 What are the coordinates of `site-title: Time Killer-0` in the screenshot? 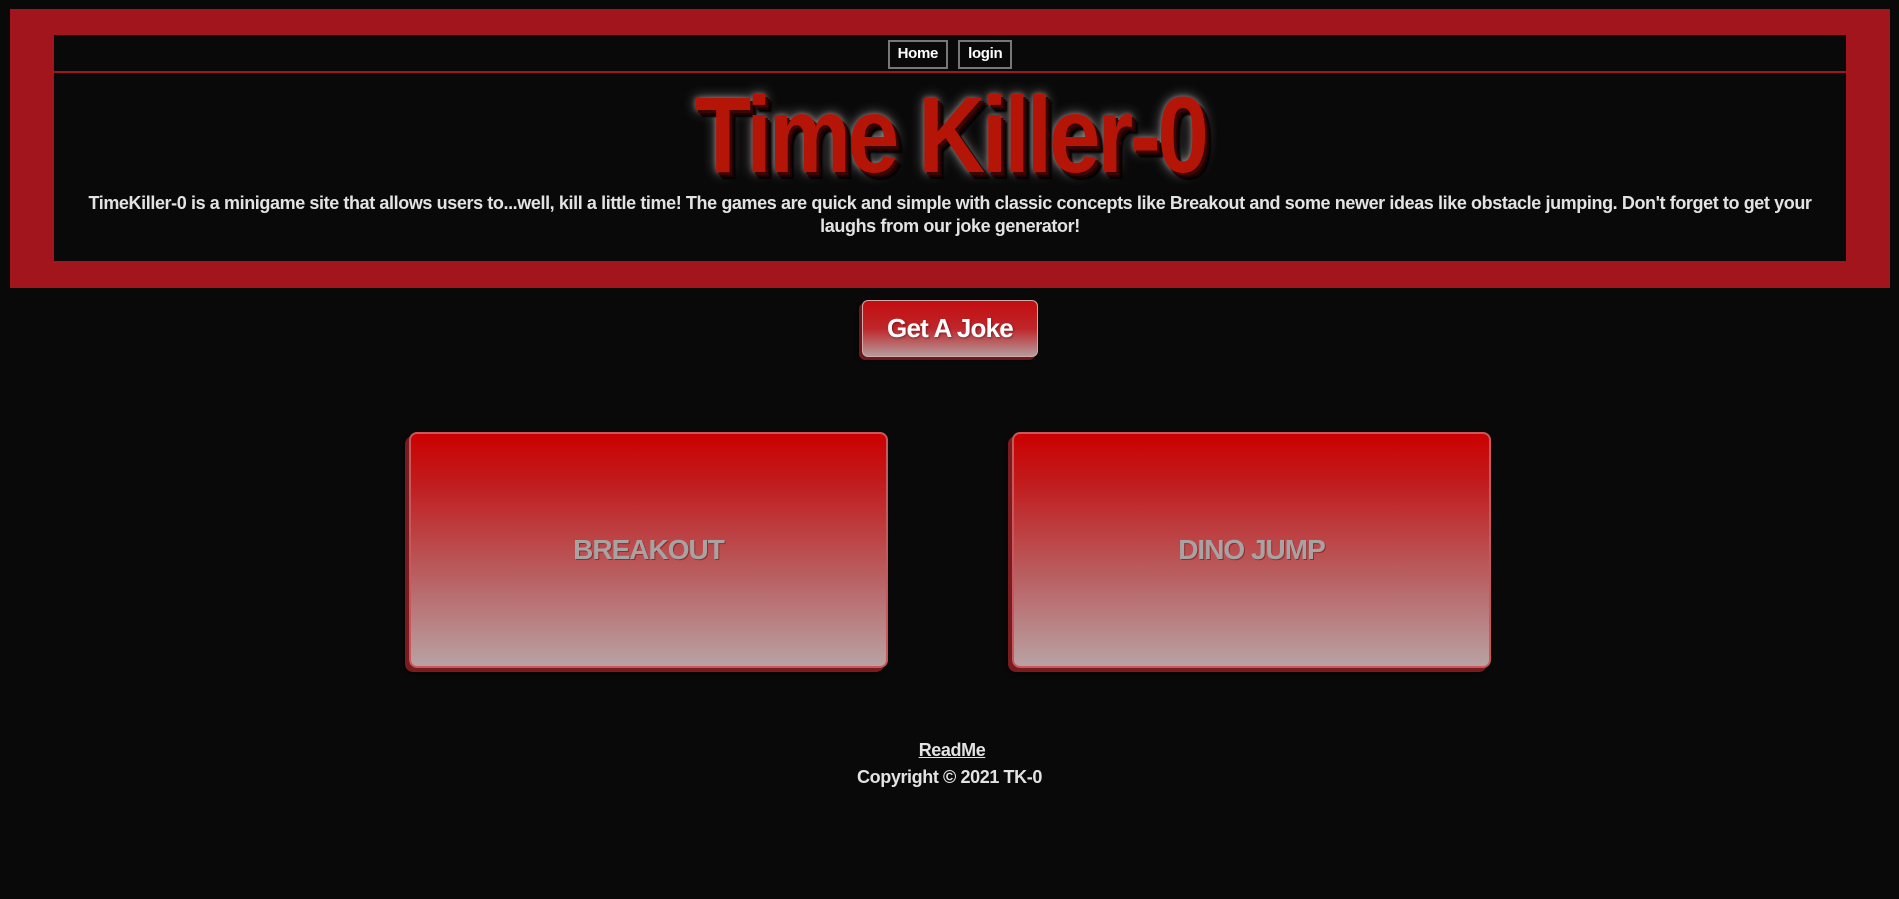 It's located at (951, 134).